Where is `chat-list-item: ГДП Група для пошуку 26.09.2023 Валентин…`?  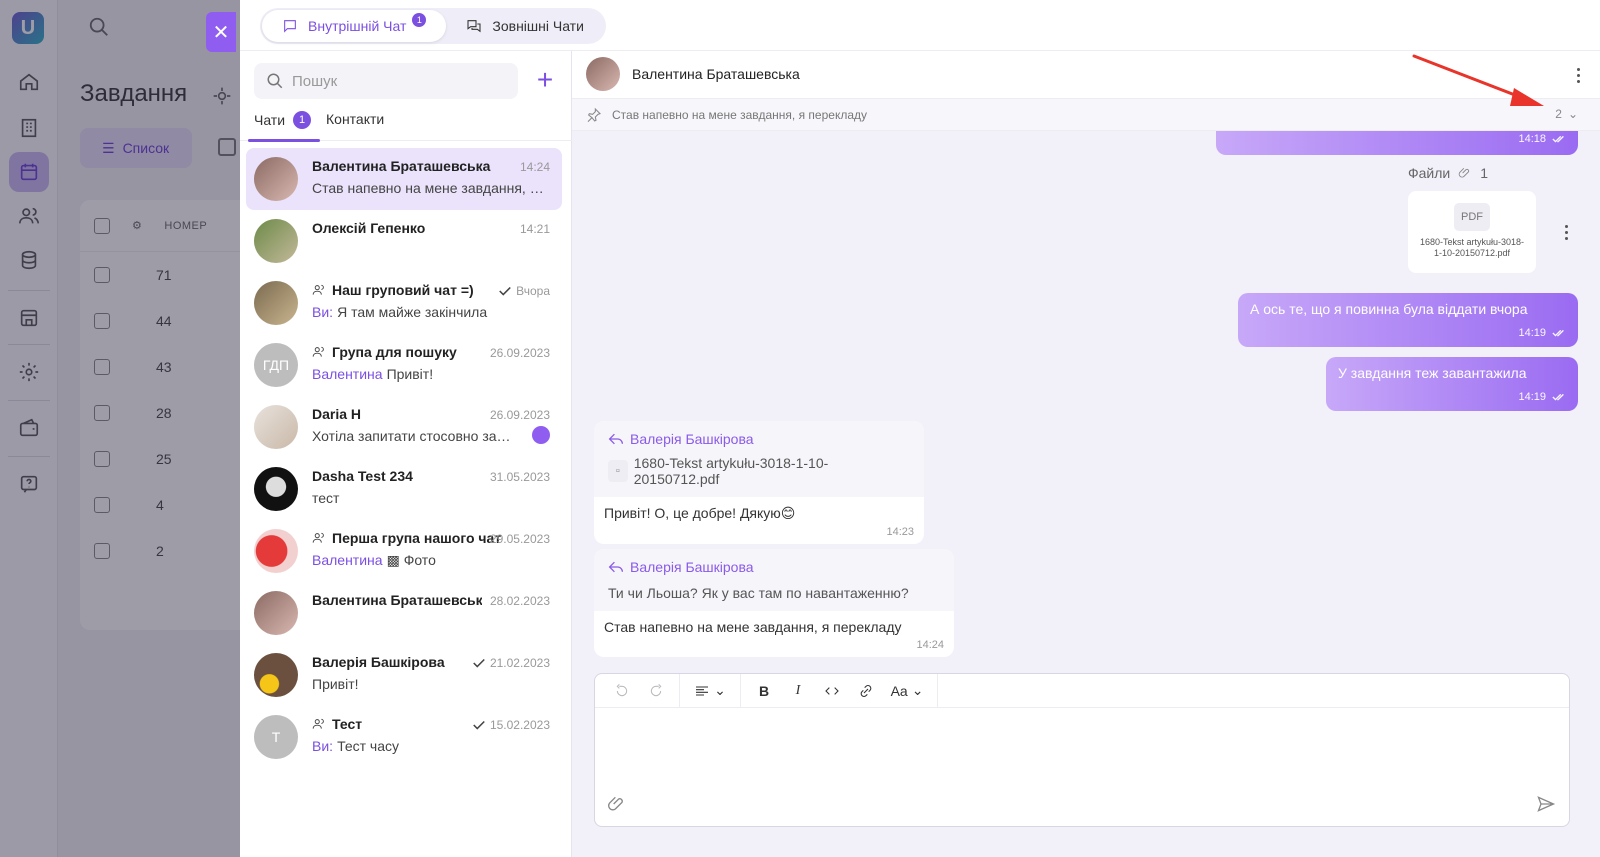 chat-list-item: ГДП Група для пошуку 26.09.2023 Валентин… is located at coordinates (404, 365).